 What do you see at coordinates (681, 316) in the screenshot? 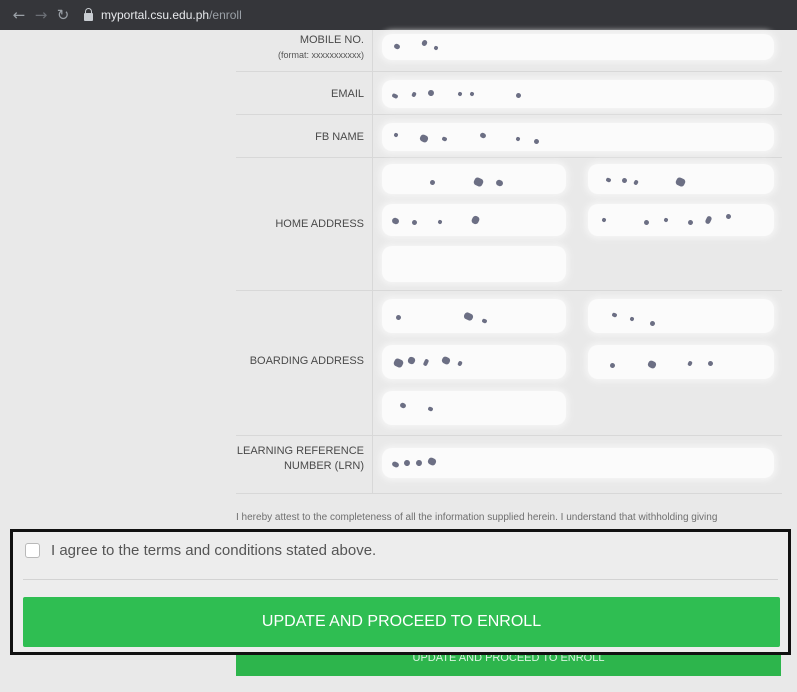
I see `boarding-address-line2-input` at bounding box center [681, 316].